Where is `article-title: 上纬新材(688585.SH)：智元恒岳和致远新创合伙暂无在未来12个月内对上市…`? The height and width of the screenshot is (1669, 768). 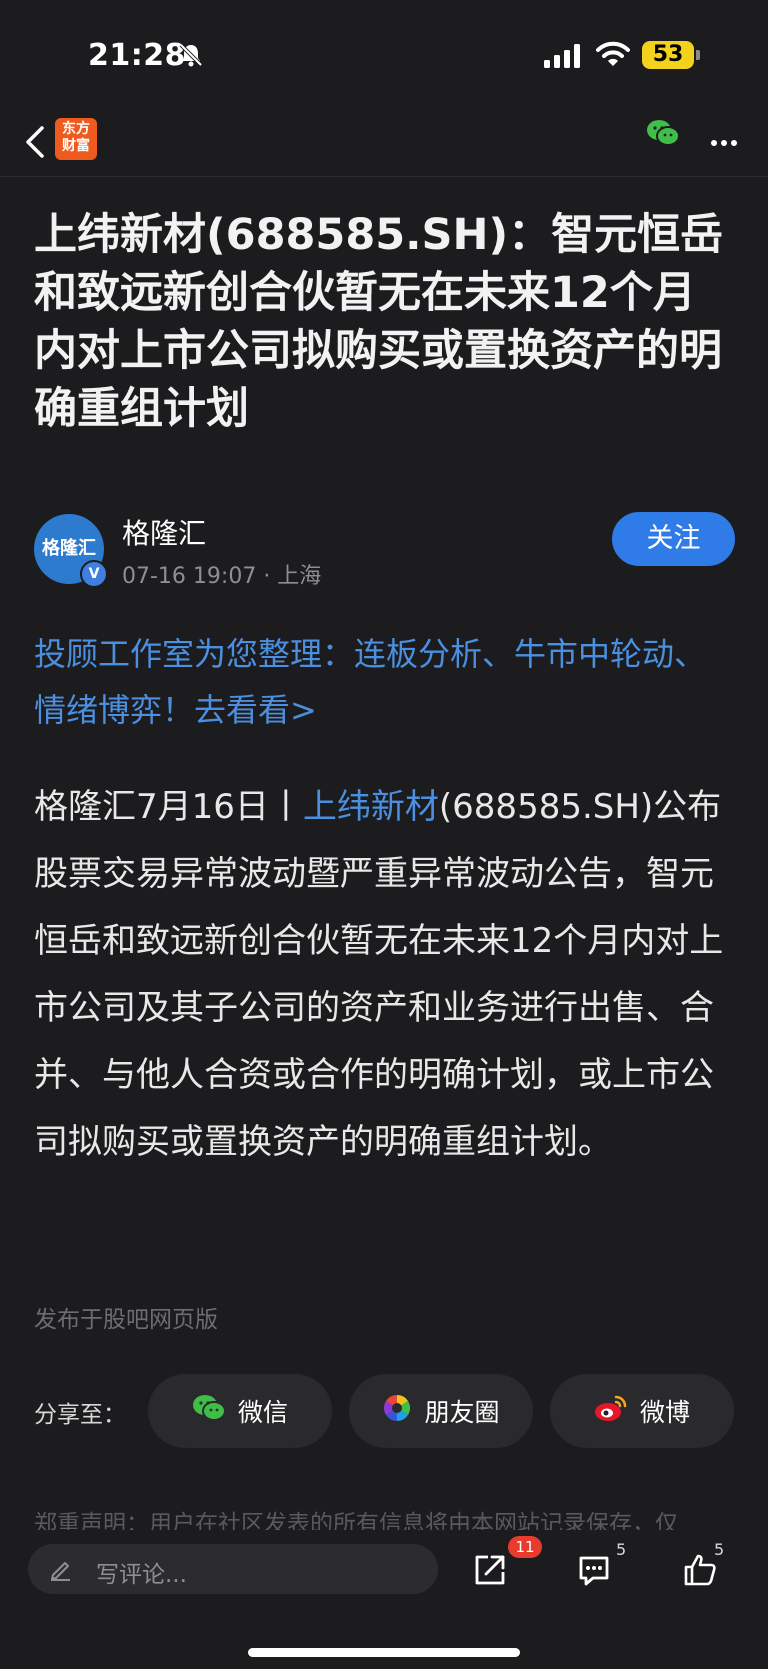
article-title: 上纬新材(688585.SH)：智元恒岳和致远新创合伙暂无在未来12个月内对上市… is located at coordinates (379, 322).